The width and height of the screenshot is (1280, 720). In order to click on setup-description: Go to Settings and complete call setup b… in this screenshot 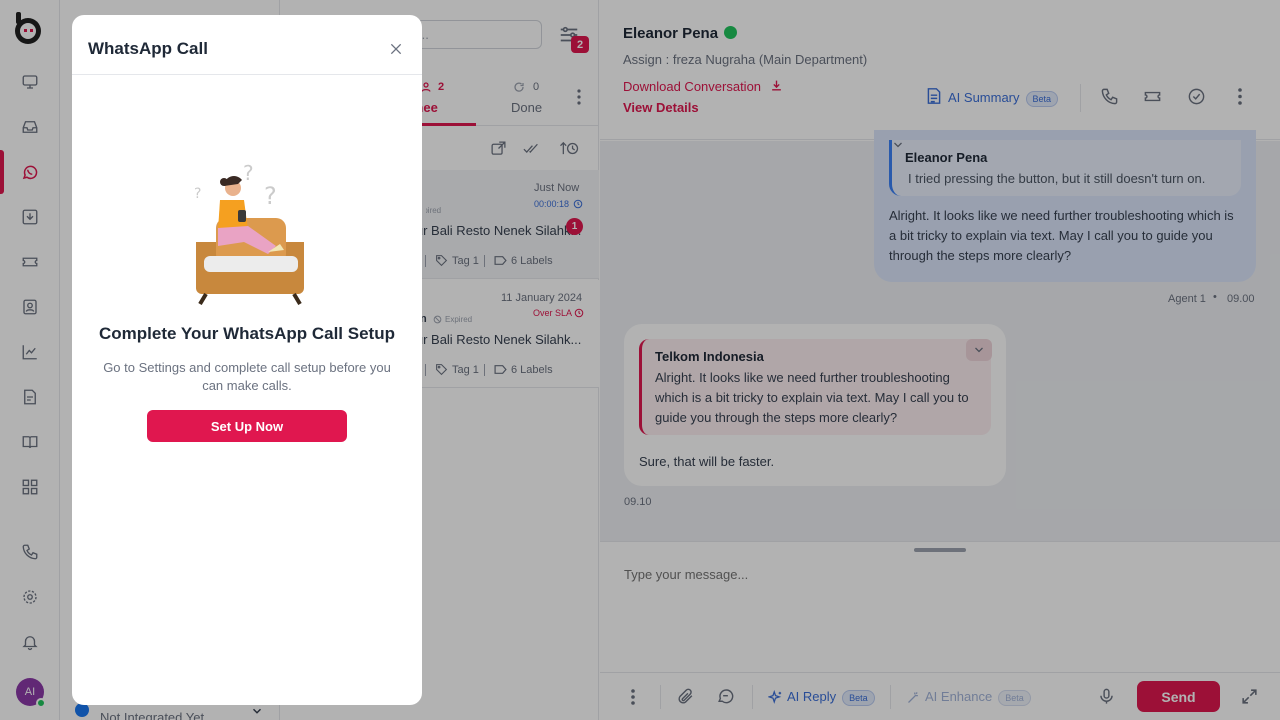, I will do `click(247, 376)`.